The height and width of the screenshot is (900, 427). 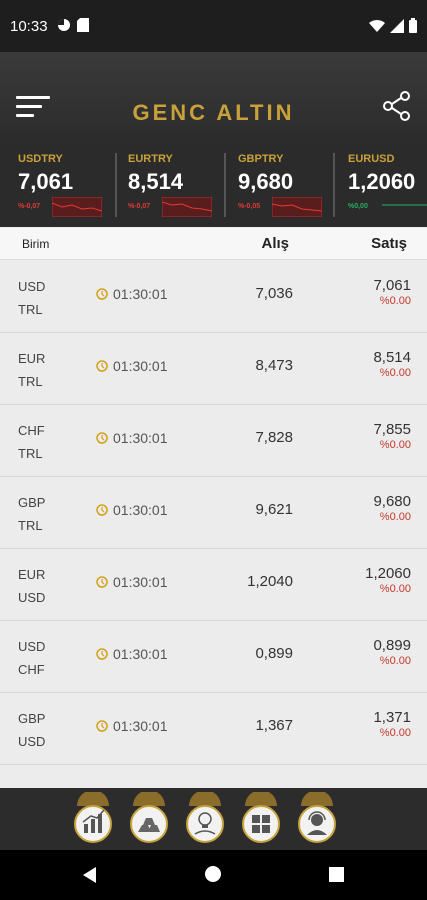 I want to click on nav-gold-button, so click(x=149, y=817).